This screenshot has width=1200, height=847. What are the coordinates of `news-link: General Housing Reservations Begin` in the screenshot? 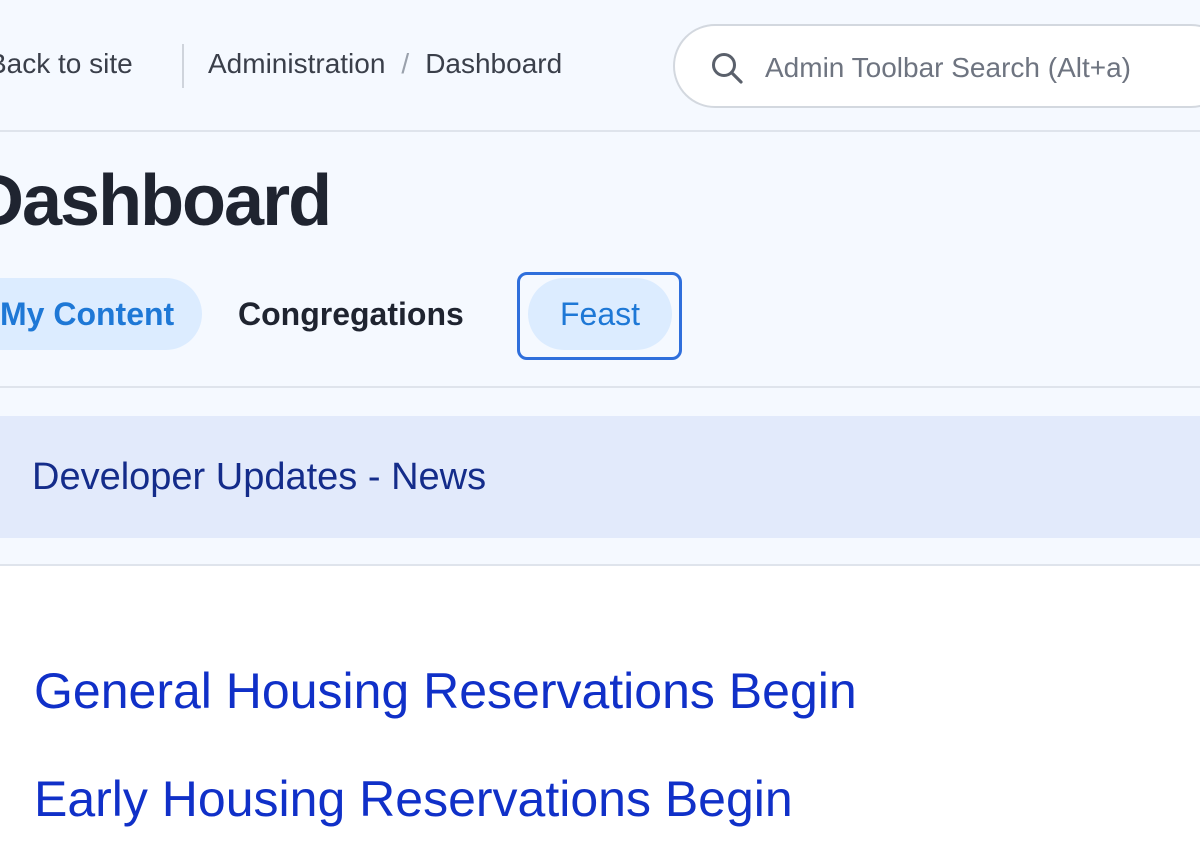 It's located at (445, 691).